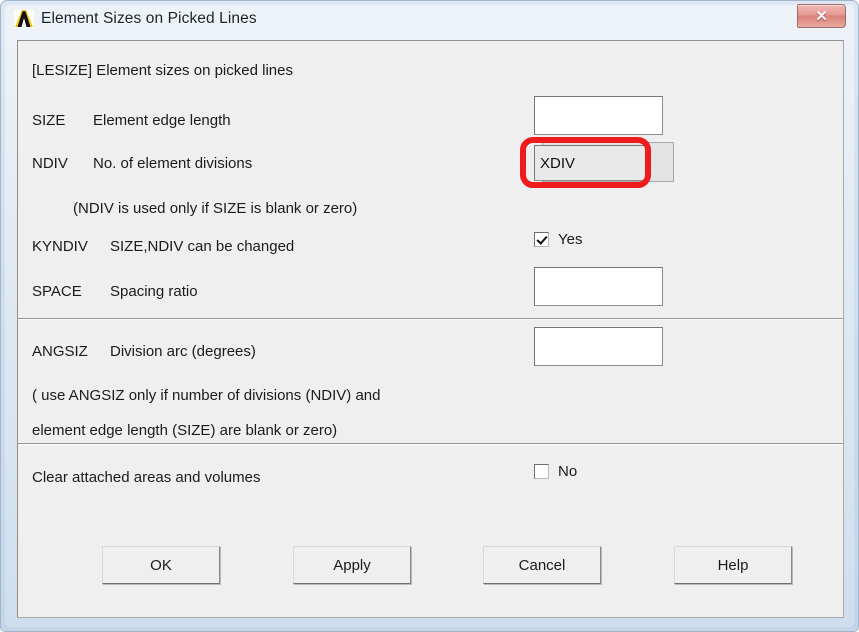  I want to click on space-input, so click(598, 286).